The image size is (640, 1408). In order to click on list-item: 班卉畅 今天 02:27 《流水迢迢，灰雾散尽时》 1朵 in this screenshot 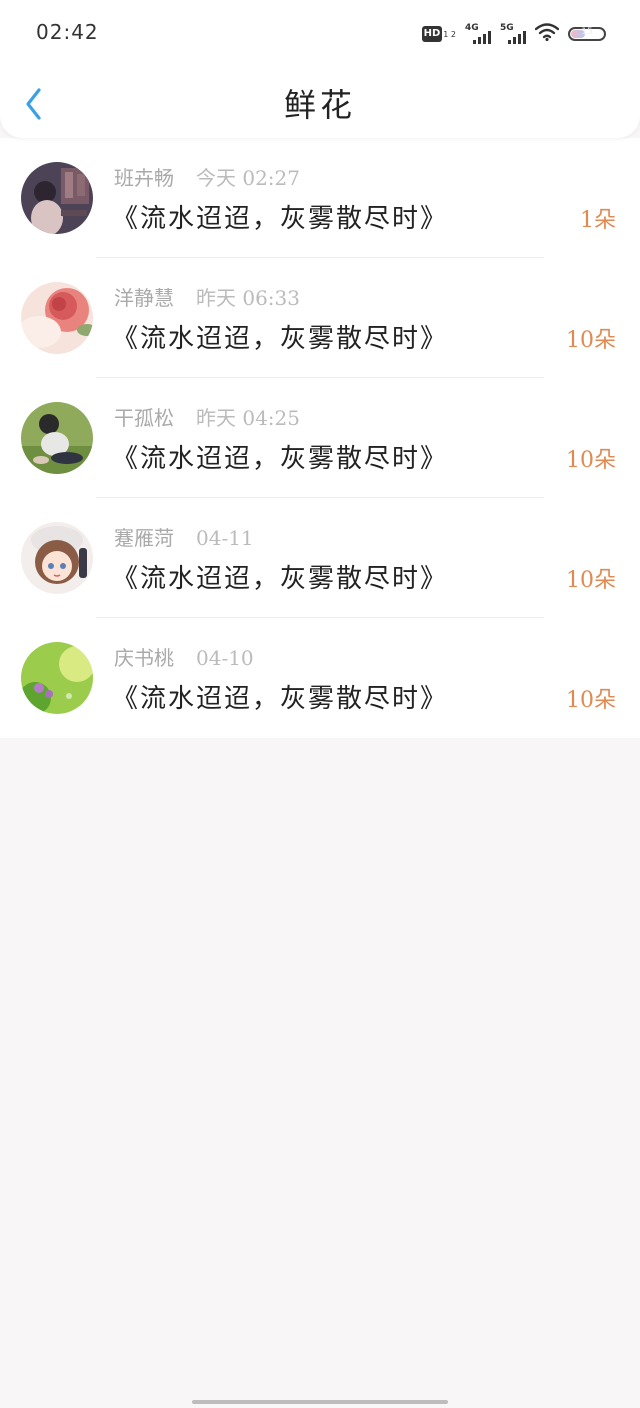, I will do `click(320, 198)`.